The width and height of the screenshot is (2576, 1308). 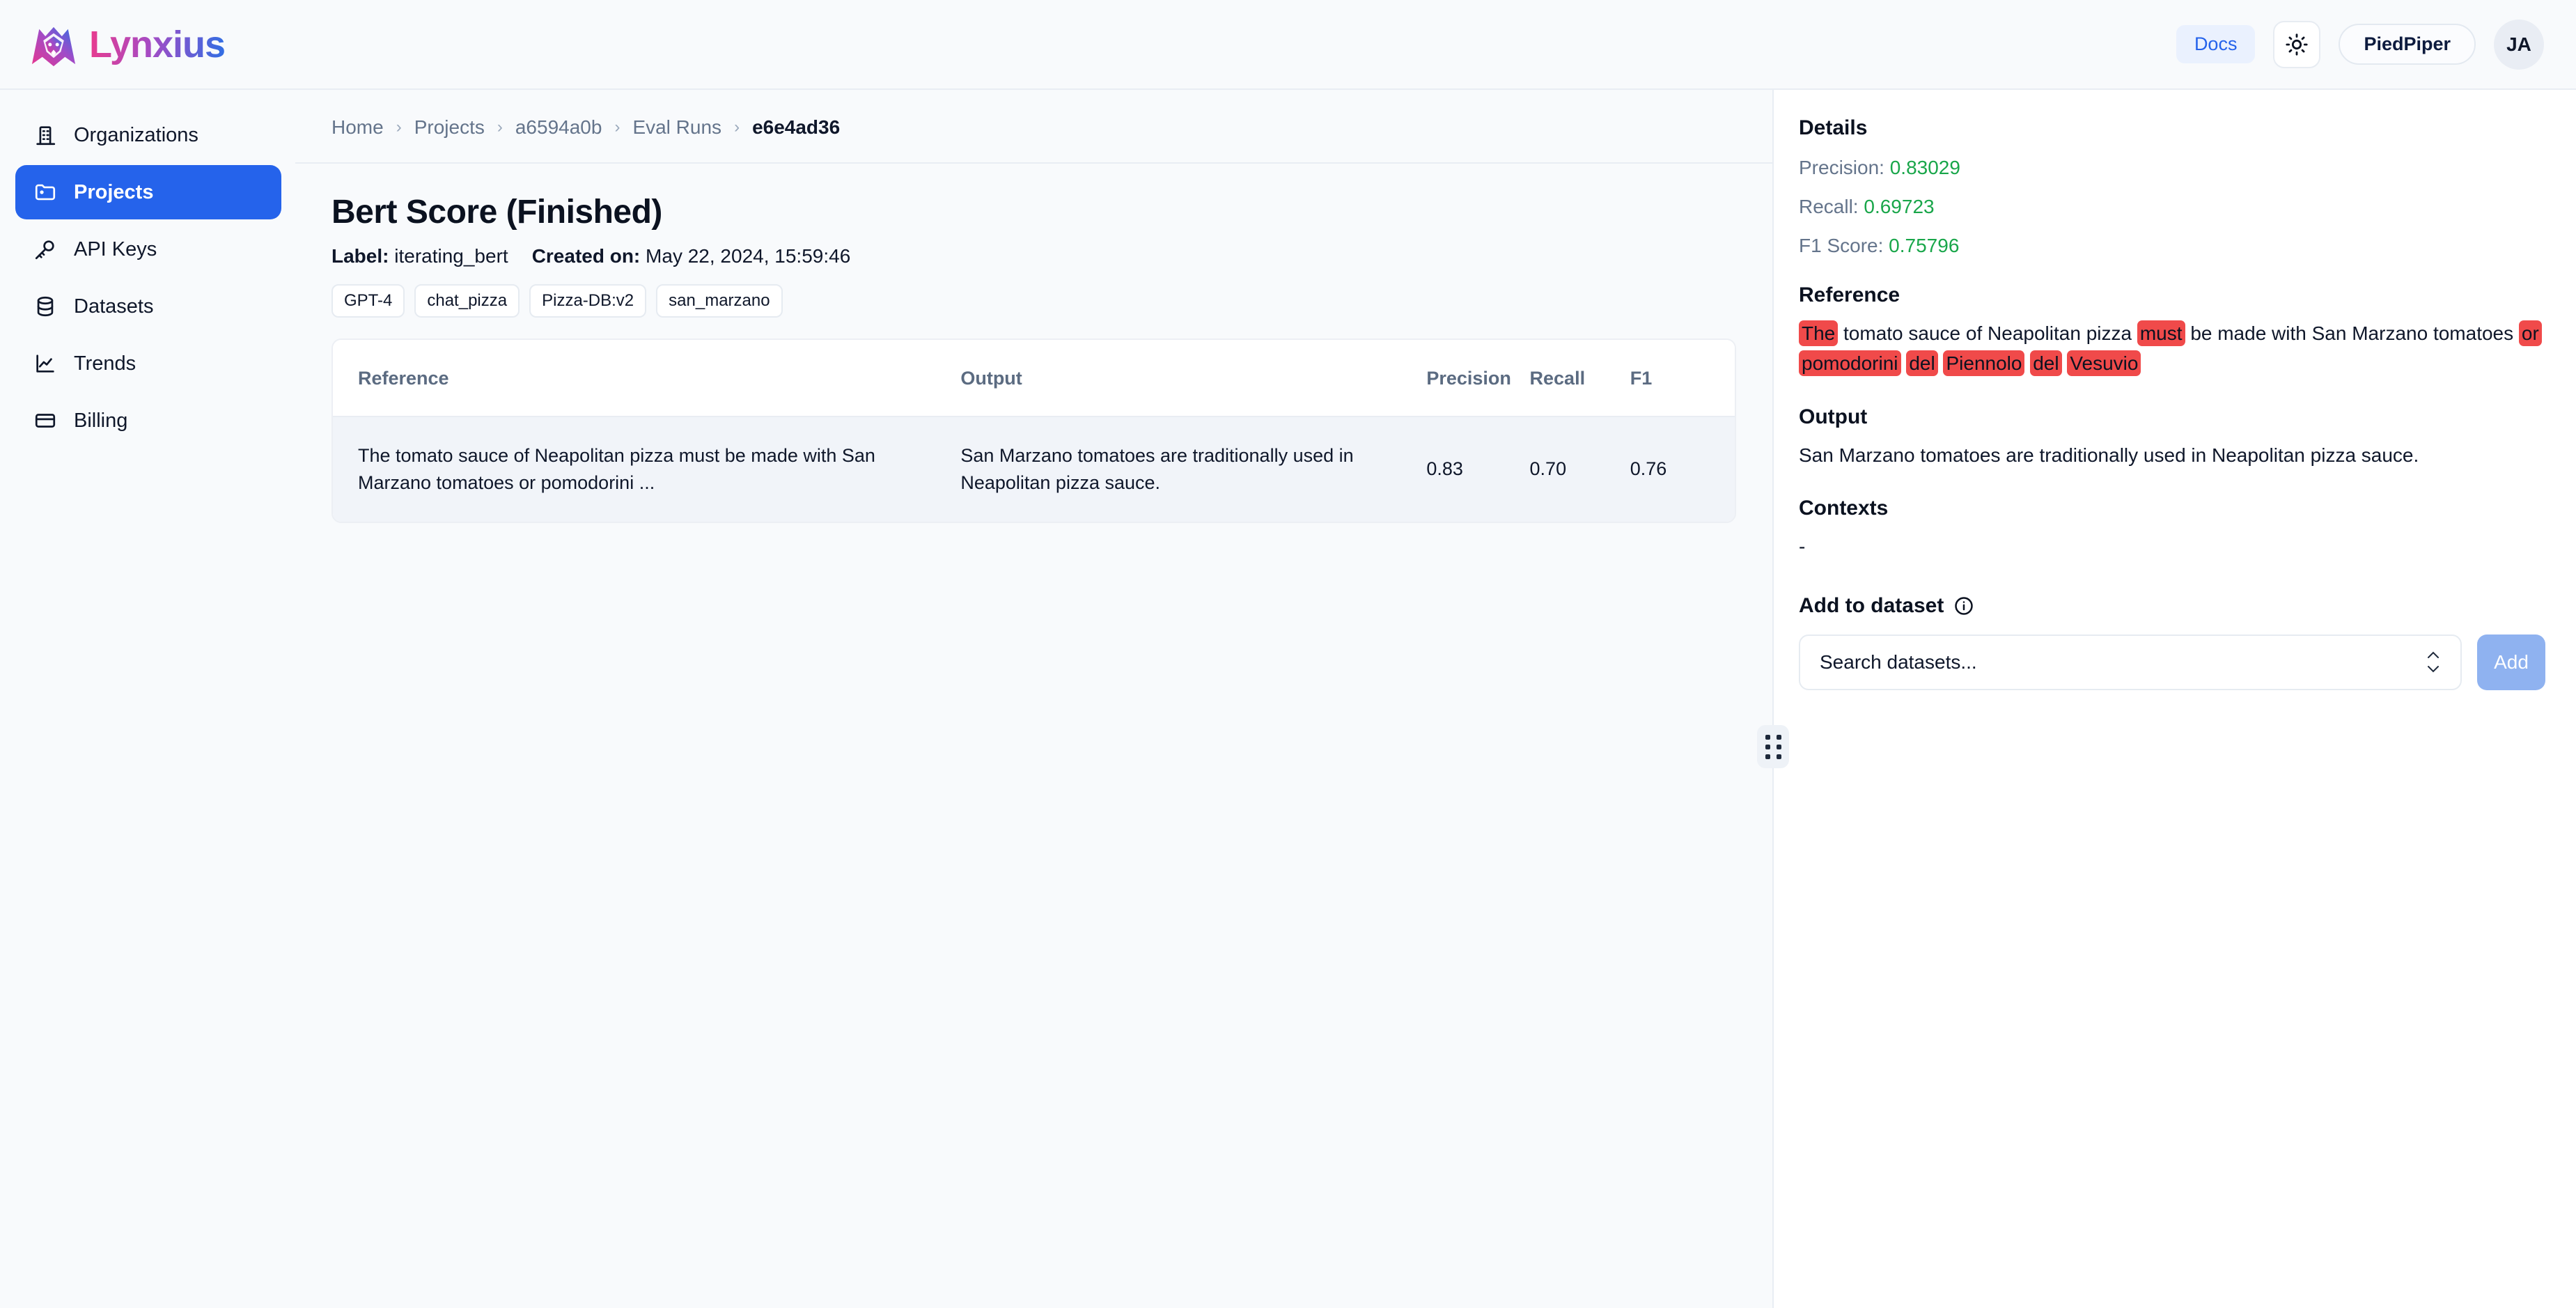 I want to click on sidebar-item-label: Billing, so click(x=101, y=420).